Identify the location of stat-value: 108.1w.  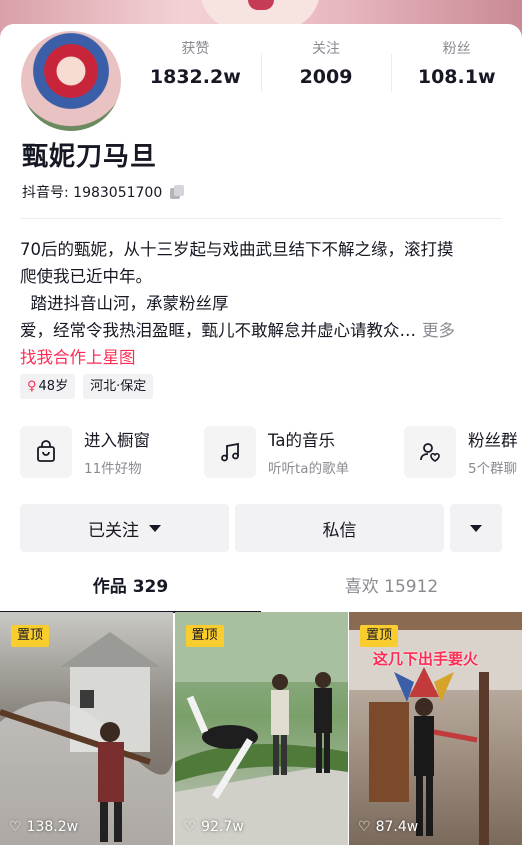
(456, 77).